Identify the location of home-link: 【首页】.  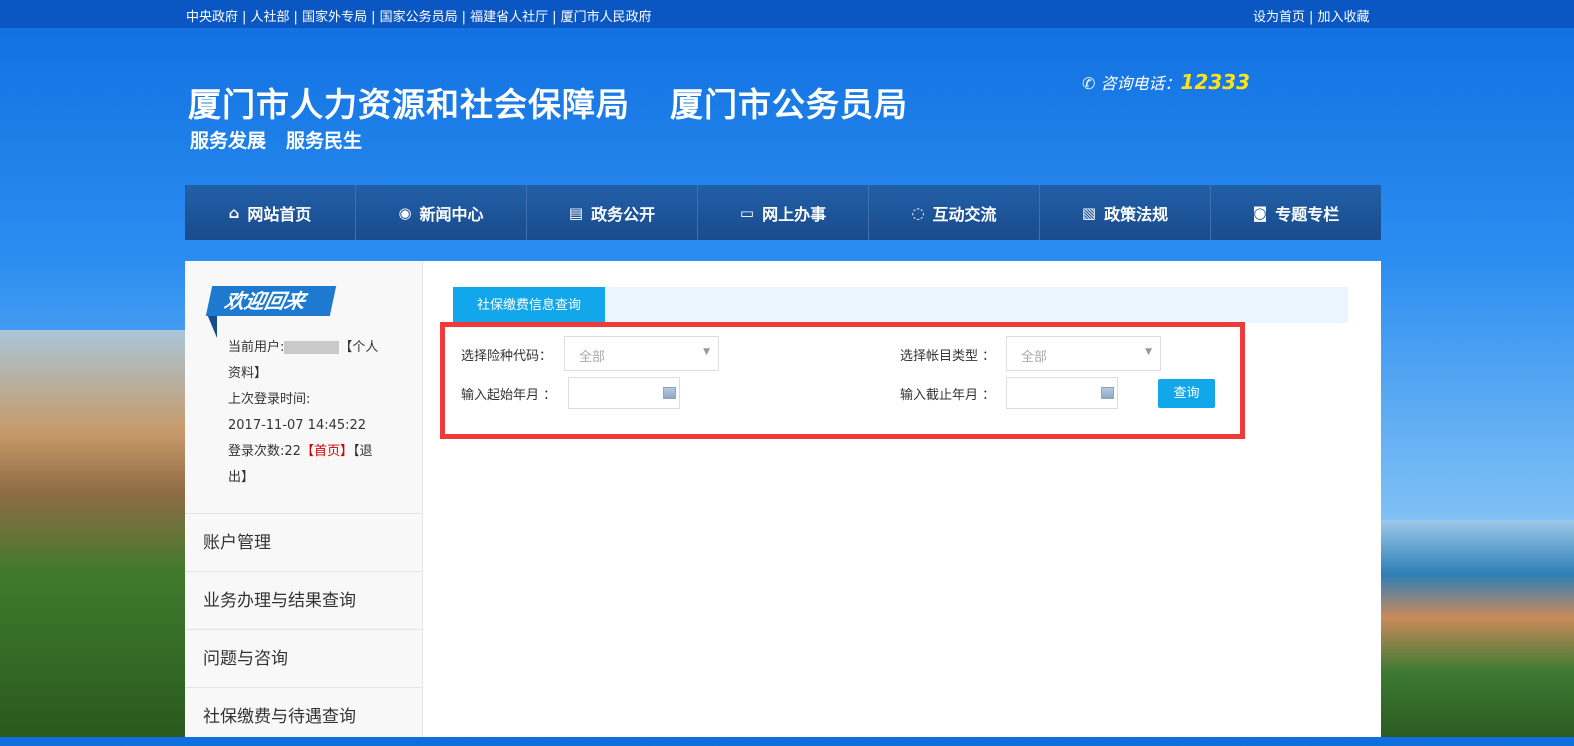
(327, 451).